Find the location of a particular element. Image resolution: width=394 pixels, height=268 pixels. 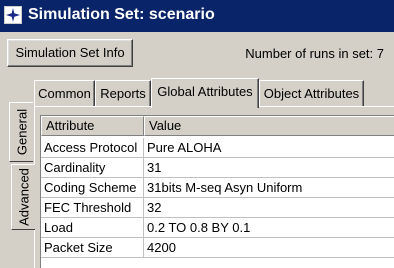

tab-global-attributes: Global Attributes is located at coordinates (205, 93).